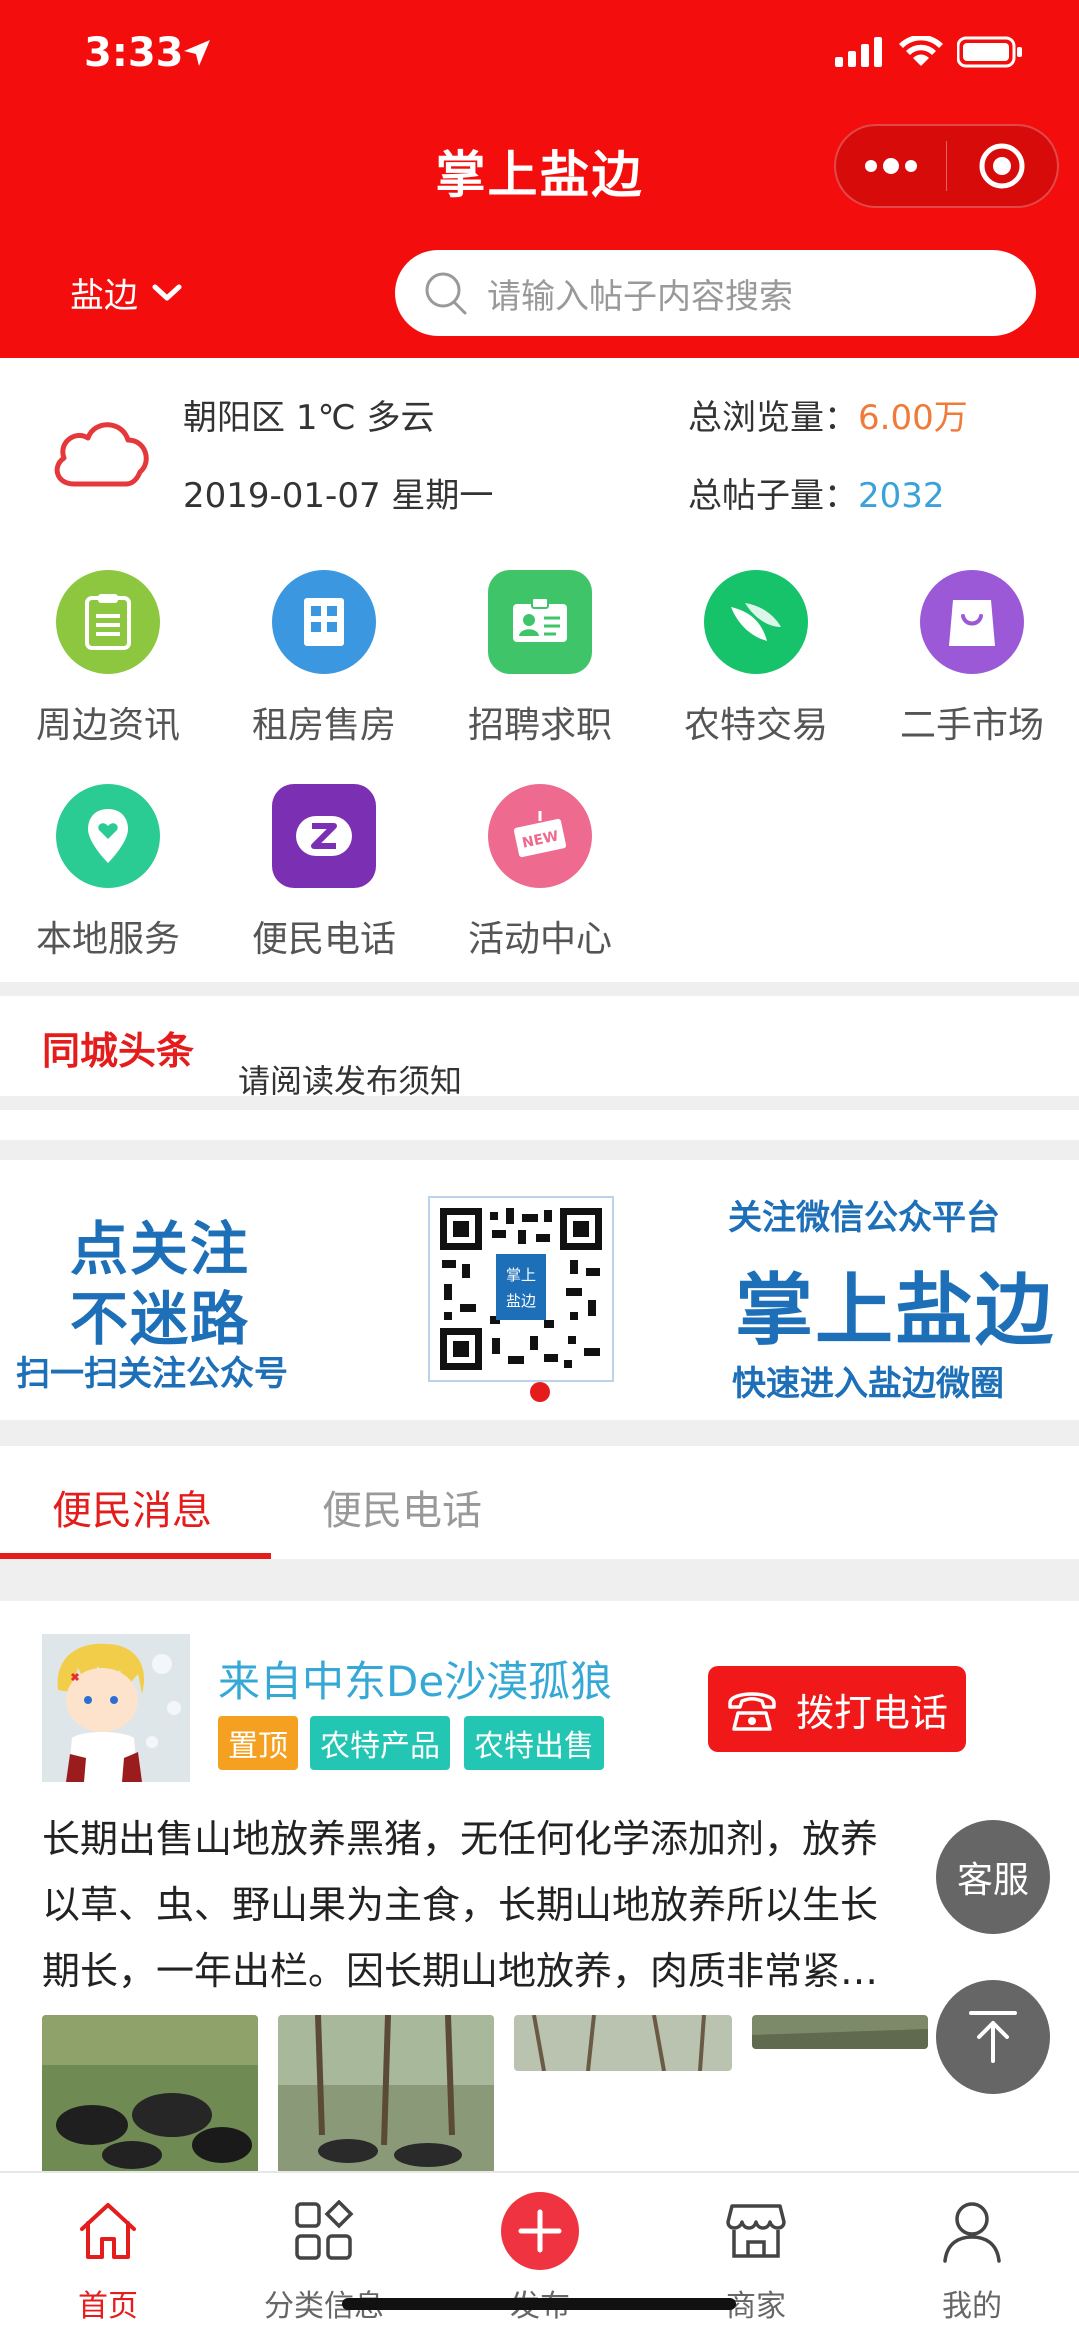 This screenshot has width=1079, height=2337. Describe the element at coordinates (402, 1507) in the screenshot. I see `tab-convenience-phone: 便民电话` at that location.